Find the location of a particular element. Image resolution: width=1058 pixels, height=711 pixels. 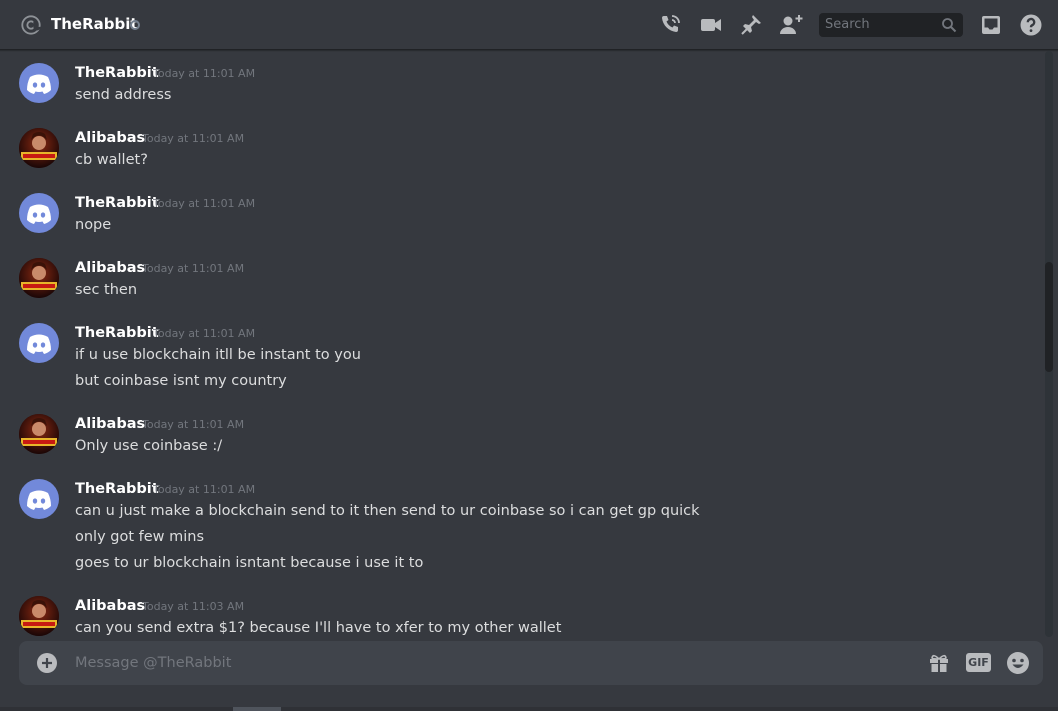

message-text: cb wallet? is located at coordinates (111, 160).